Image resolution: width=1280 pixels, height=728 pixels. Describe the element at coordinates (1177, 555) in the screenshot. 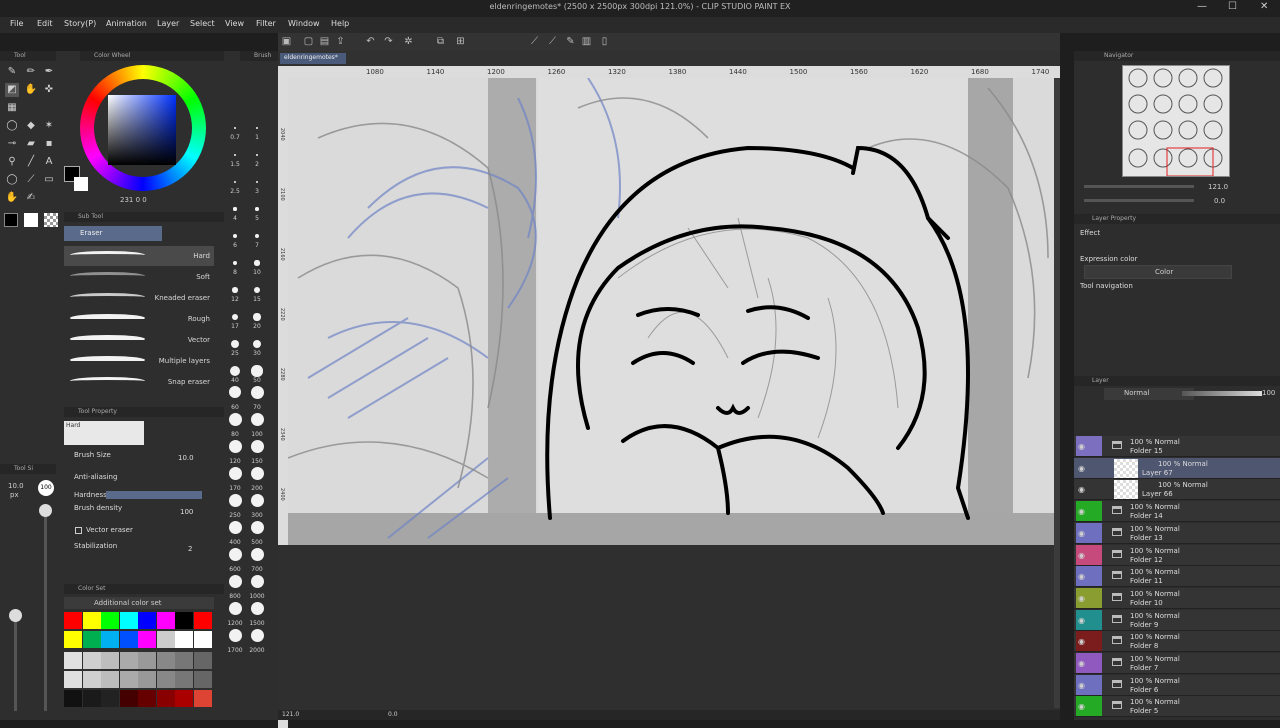

I see `layer-folder-row: ◉ 100 % Normal Folder 12` at that location.